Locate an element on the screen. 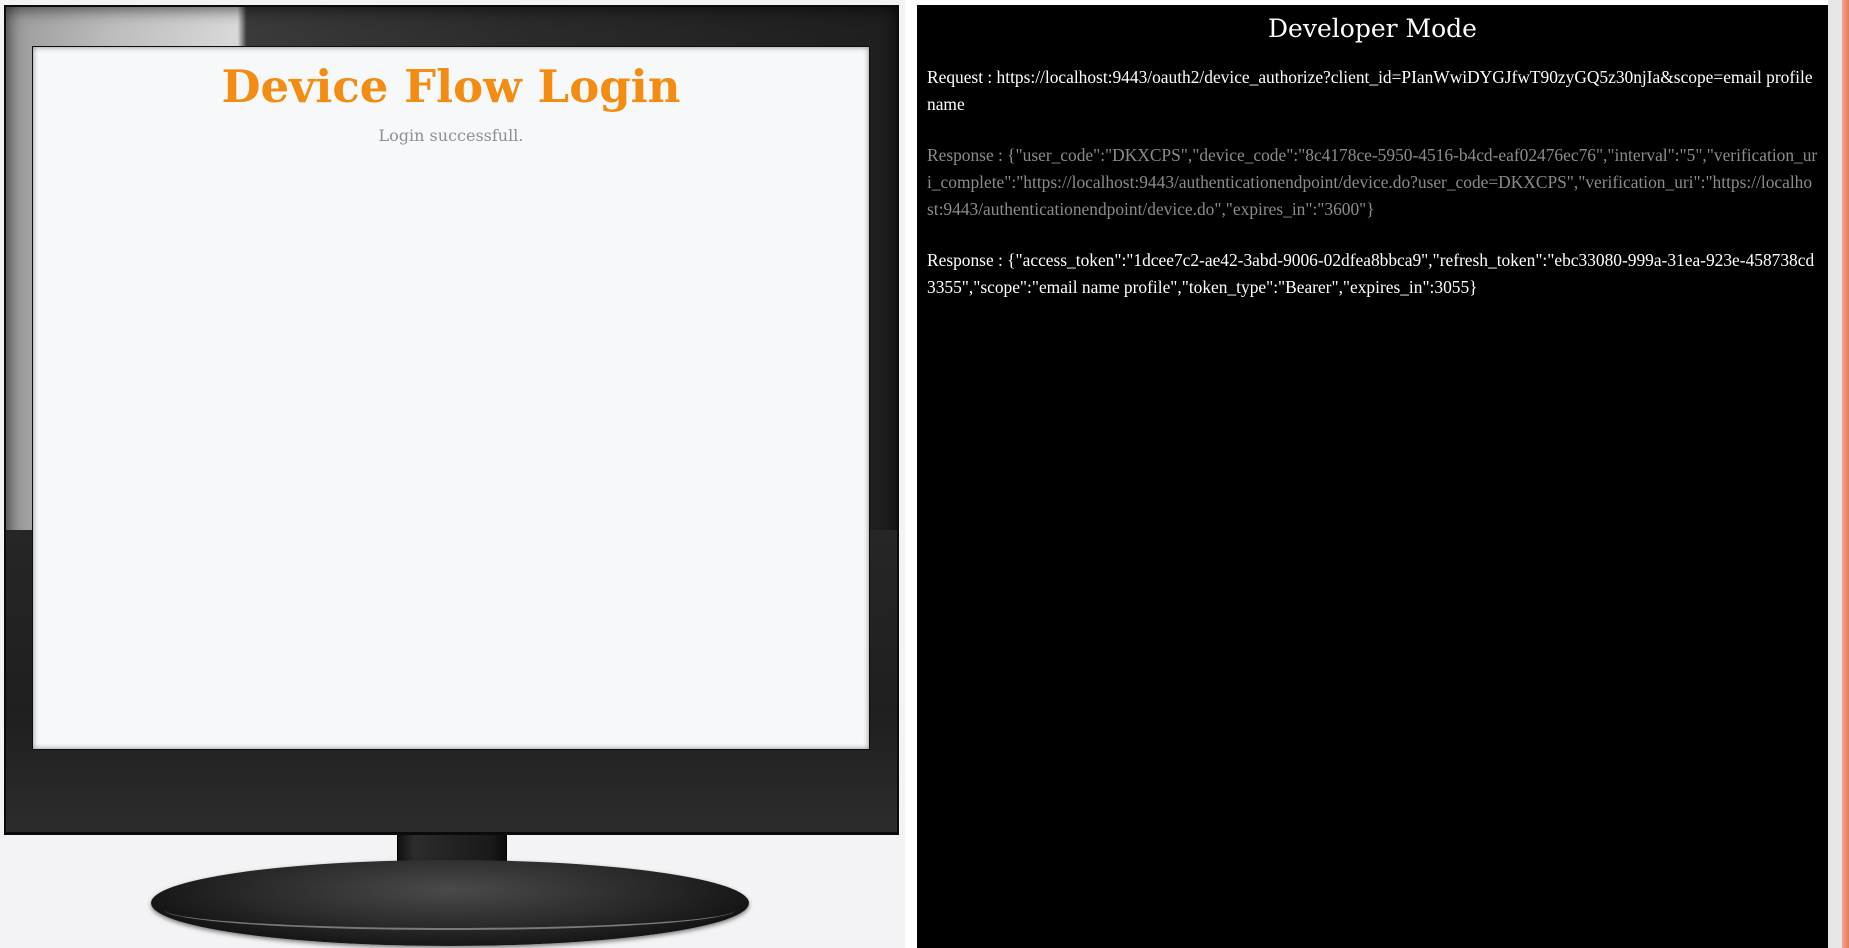 The image size is (1849, 948). page-title: Device Flow Login is located at coordinates (451, 86).